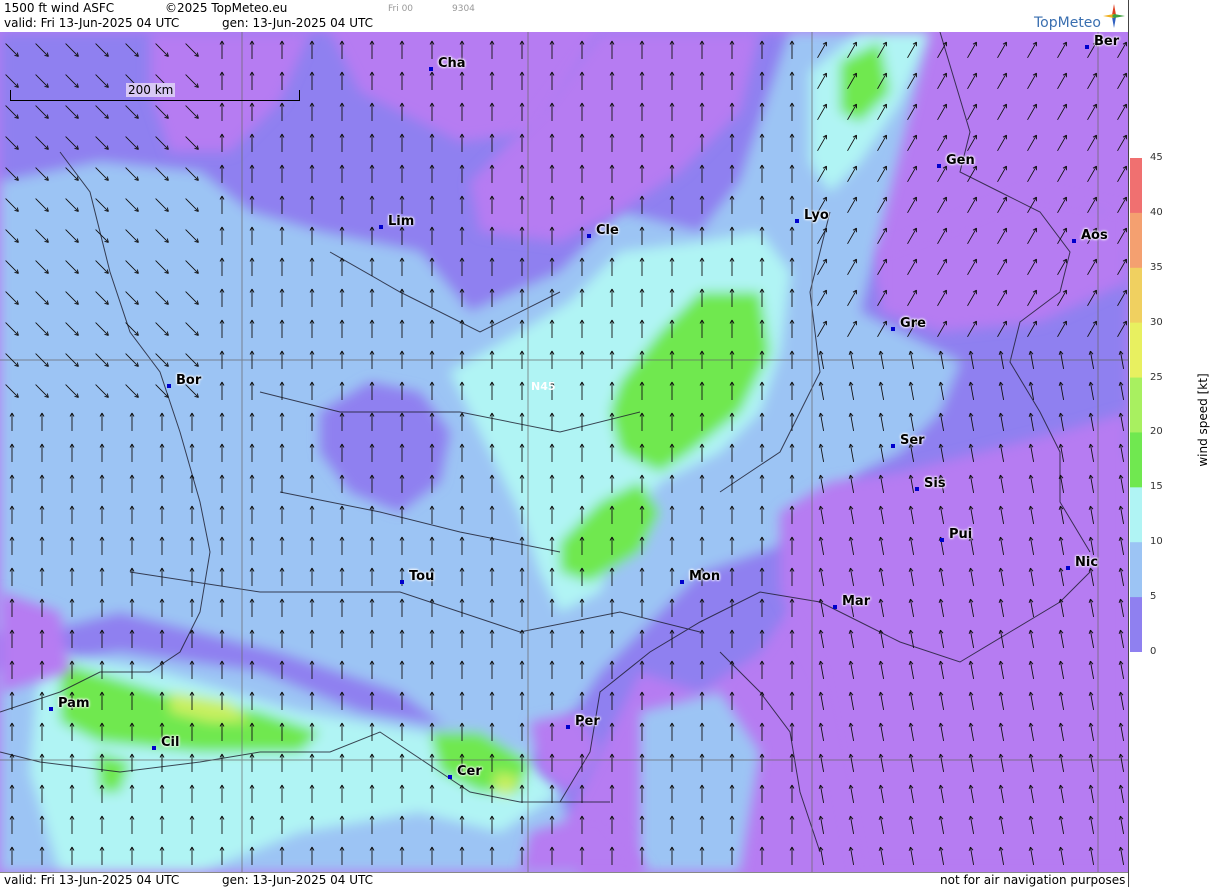 The height and width of the screenshot is (888, 1219). I want to click on colorbar-tick: 15, so click(1156, 486).